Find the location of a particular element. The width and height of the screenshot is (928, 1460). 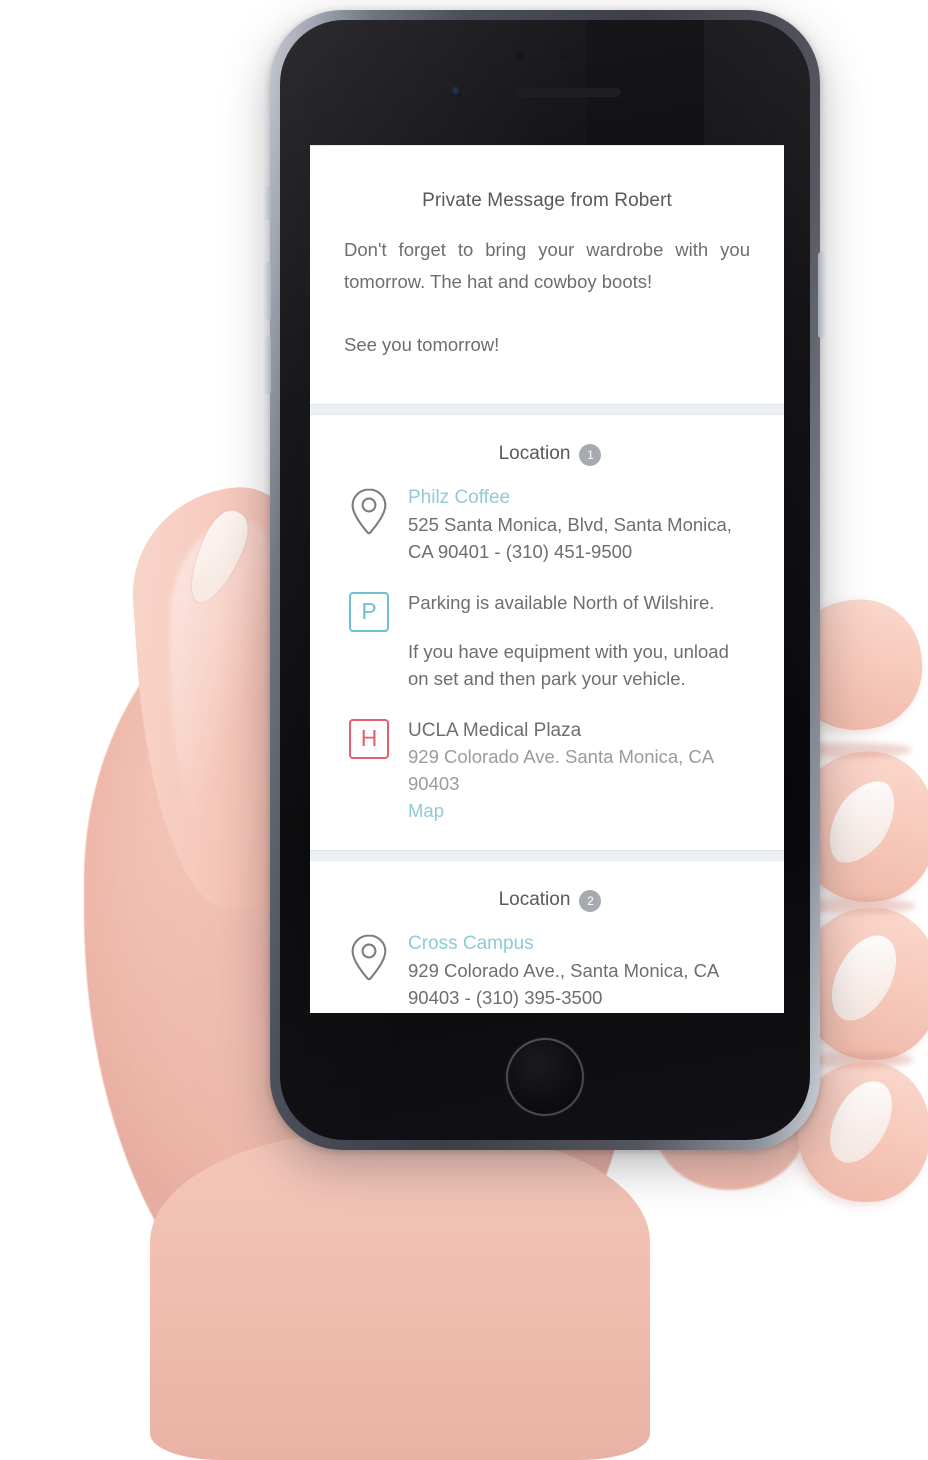

parking-icon-wrapper: P is located at coordinates (369, 611).